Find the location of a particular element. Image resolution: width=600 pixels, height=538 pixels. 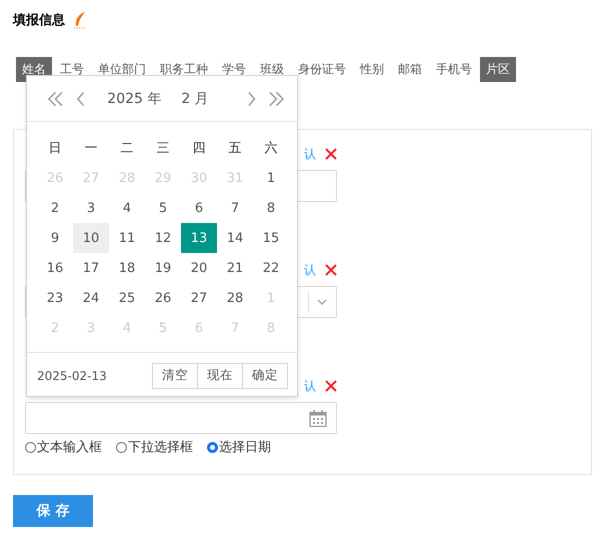

chevron-right-icon is located at coordinates (251, 98).